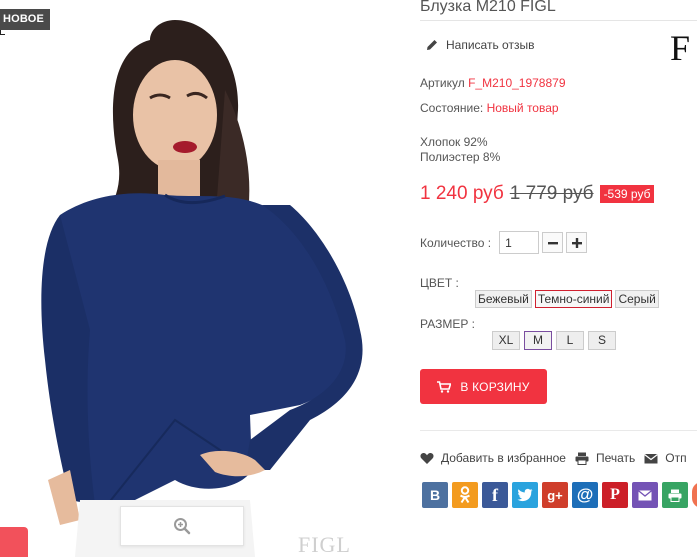 The width and height of the screenshot is (697, 557). What do you see at coordinates (694, 495) in the screenshot?
I see `share-more-button` at bounding box center [694, 495].